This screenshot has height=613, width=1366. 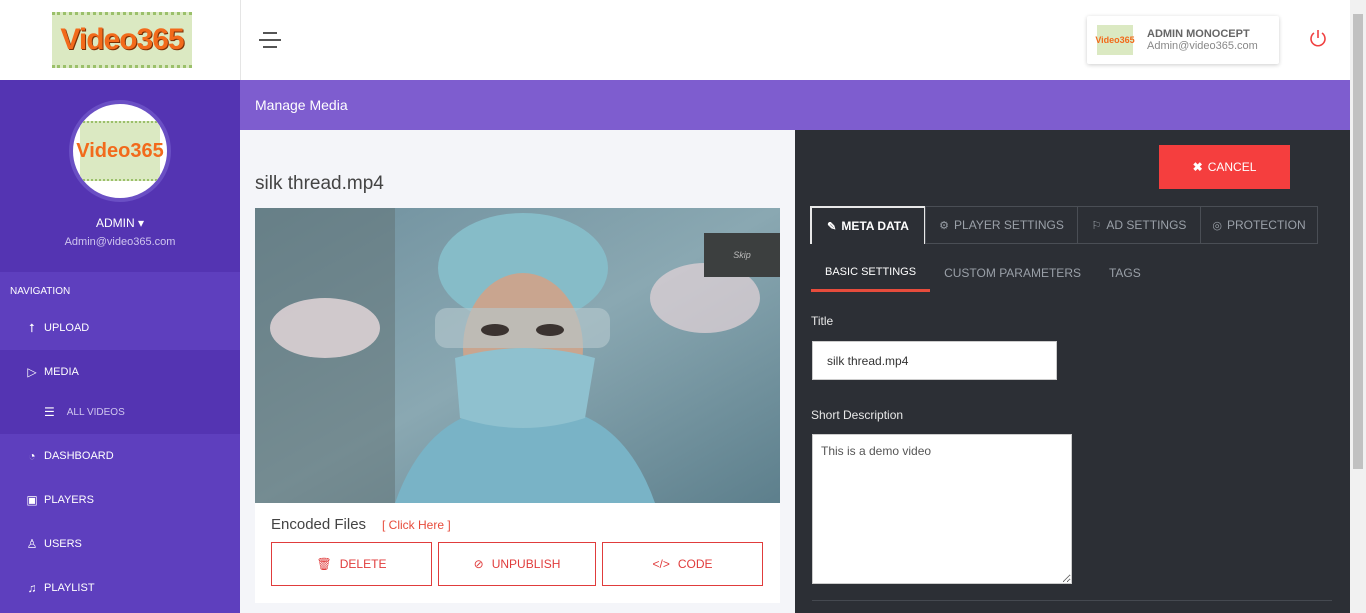 What do you see at coordinates (682, 564) in the screenshot?
I see `code-button: </> CODE` at bounding box center [682, 564].